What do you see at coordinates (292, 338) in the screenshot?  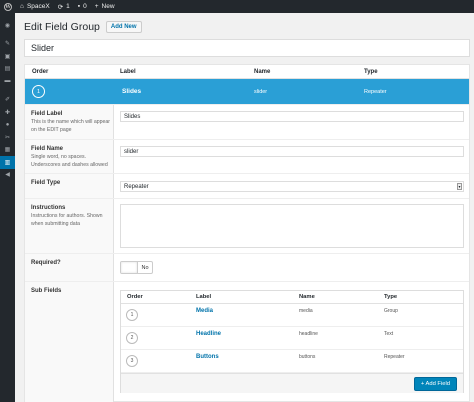 I see `sub-field-row: 2 Headline headline Text` at bounding box center [292, 338].